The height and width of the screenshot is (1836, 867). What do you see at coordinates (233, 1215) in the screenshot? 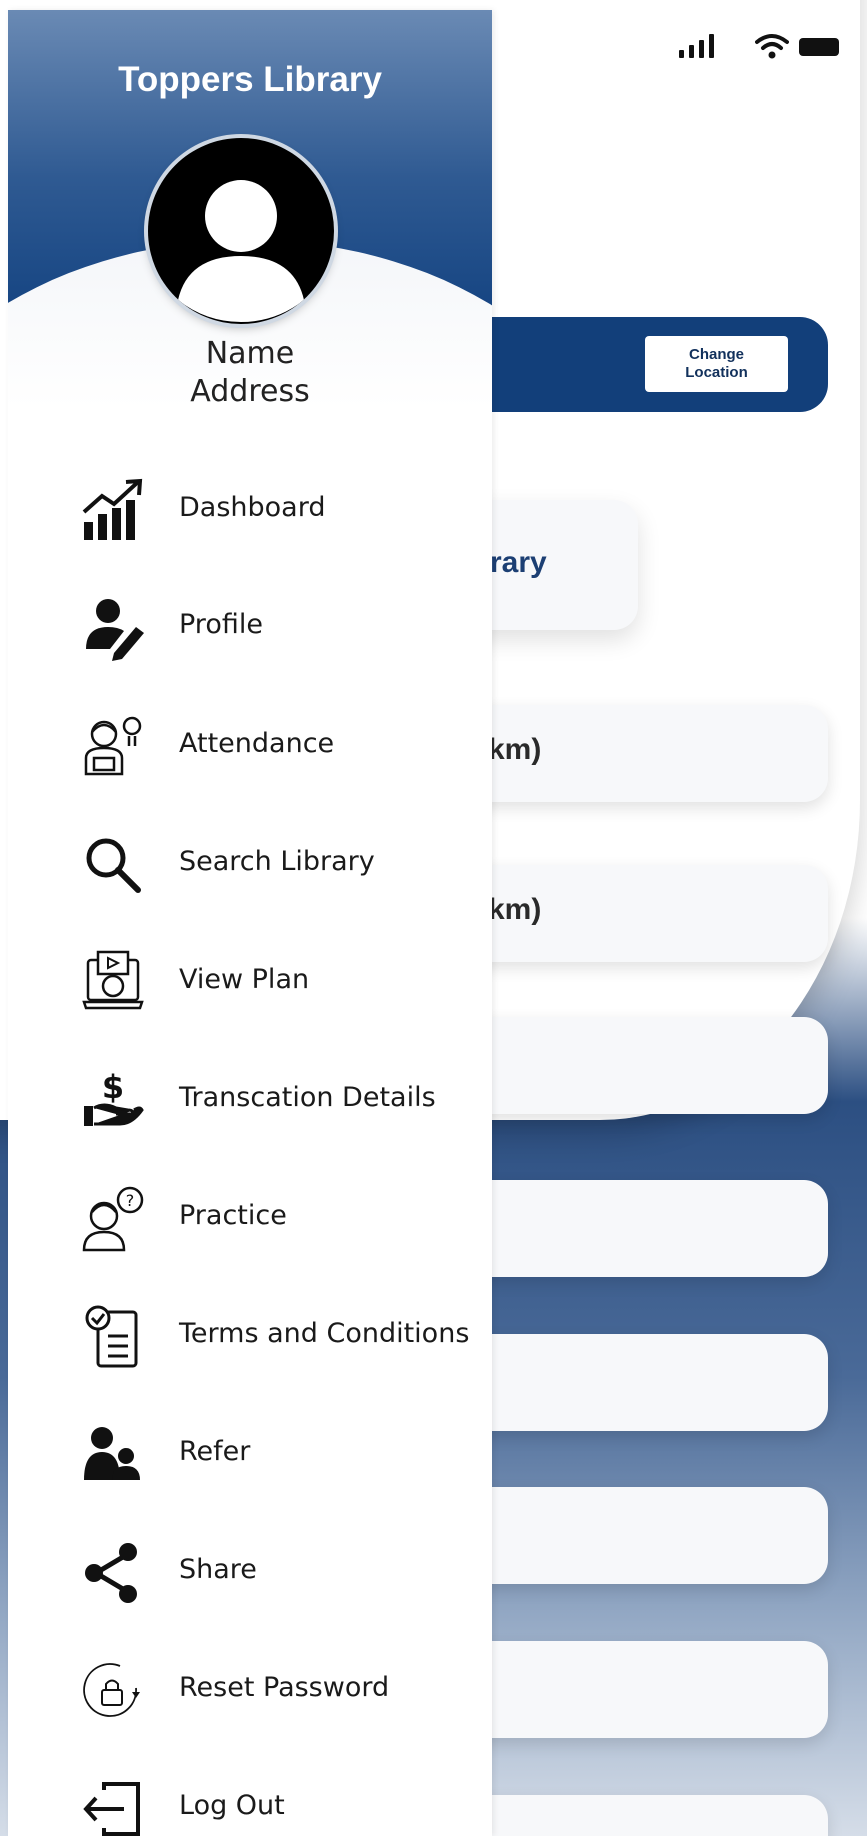
I see `menu-item-label: Practice` at bounding box center [233, 1215].